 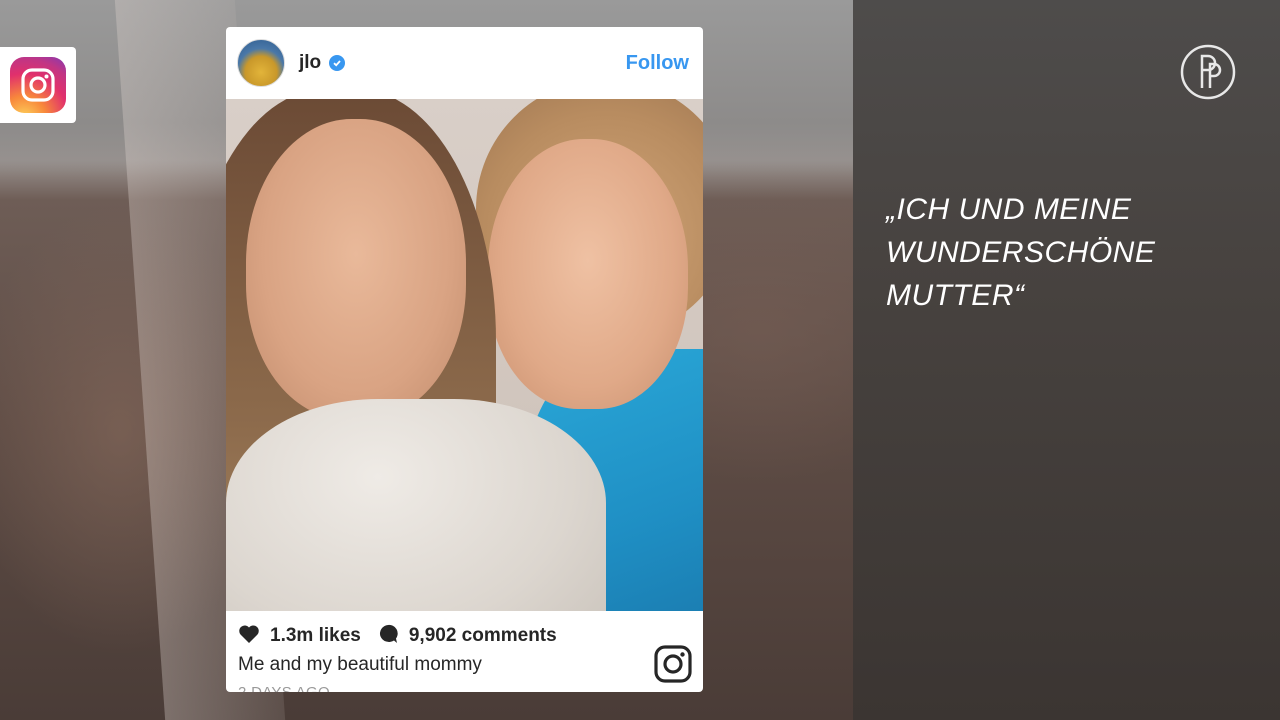 I want to click on quote-line-2: WUNDERSCHÖNE, so click(x=1021, y=252).